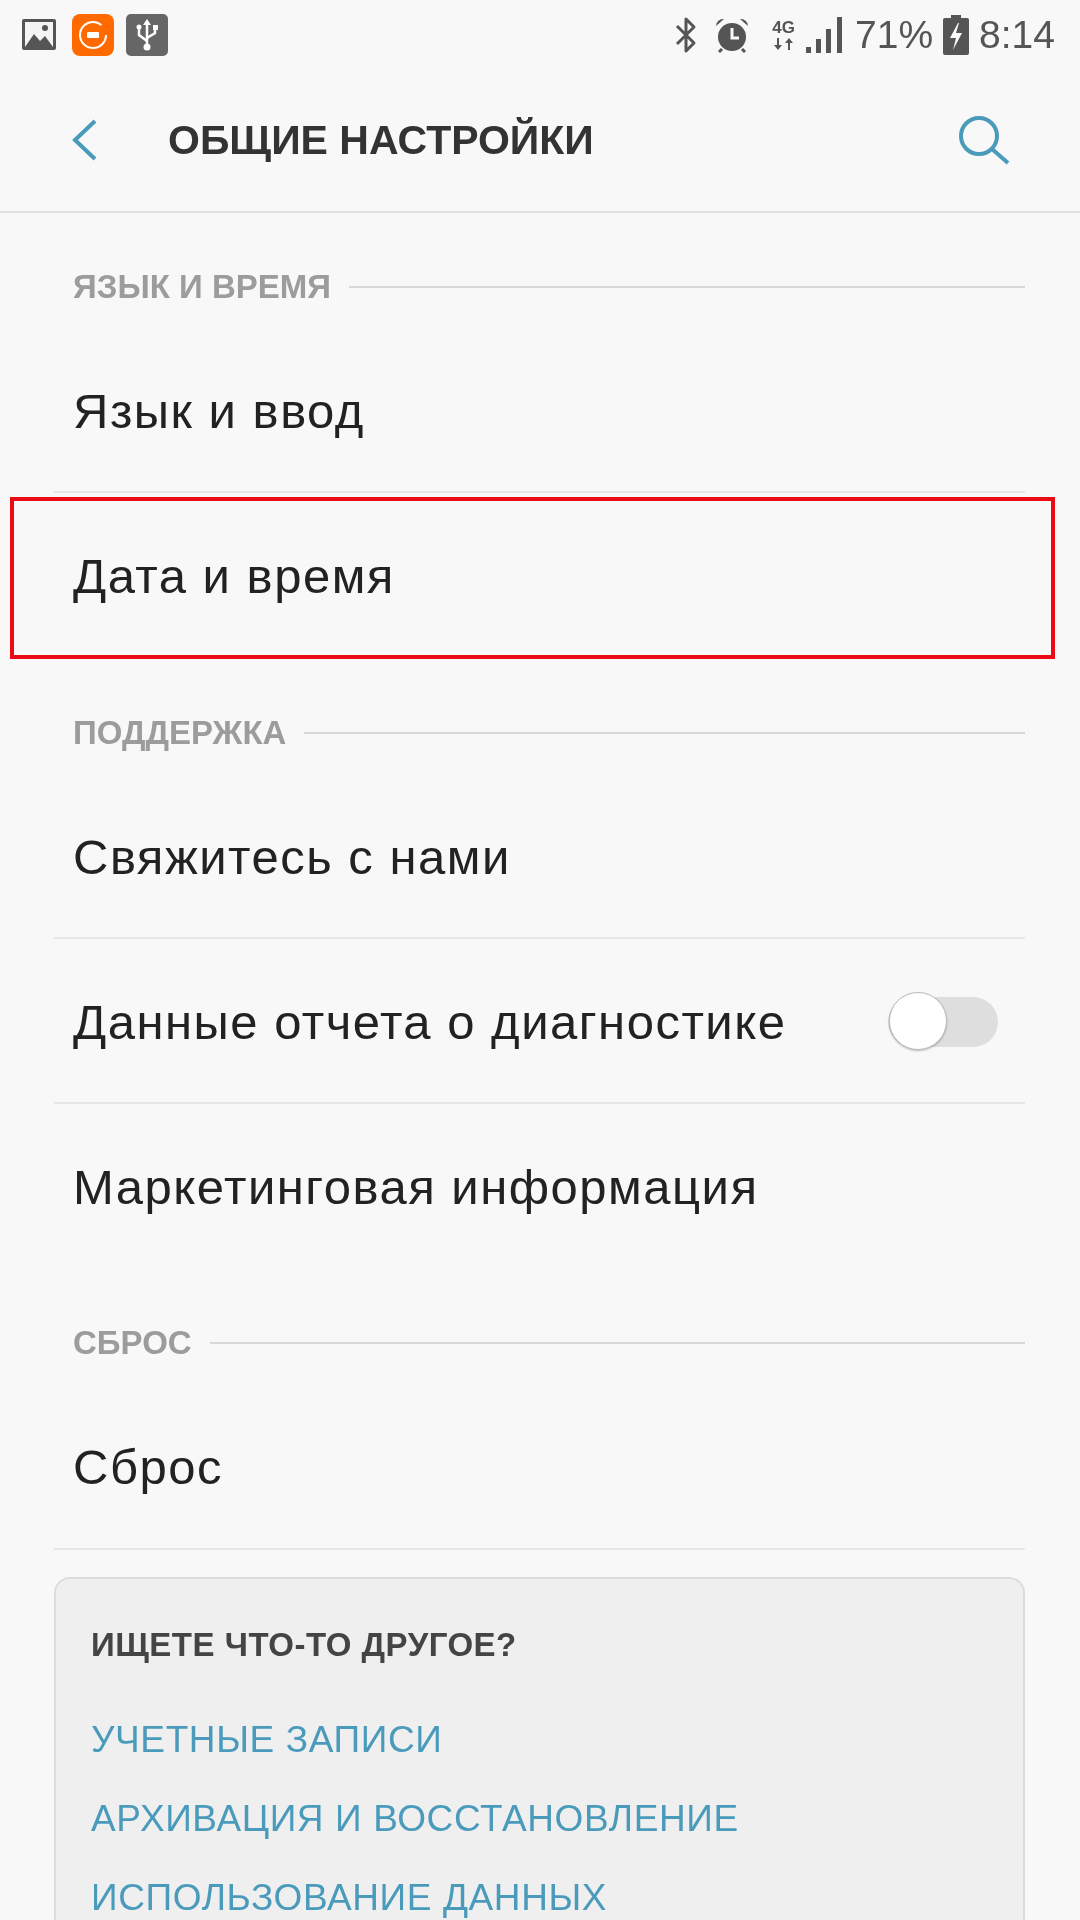 This screenshot has height=1920, width=1080. Describe the element at coordinates (39, 35) in the screenshot. I see `image-icon` at that location.